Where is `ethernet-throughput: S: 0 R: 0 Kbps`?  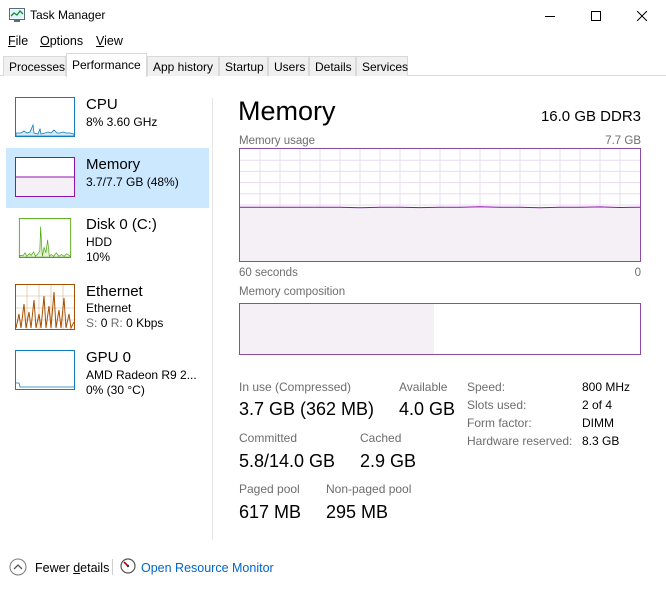 ethernet-throughput: S: 0 R: 0 Kbps is located at coordinates (124, 323).